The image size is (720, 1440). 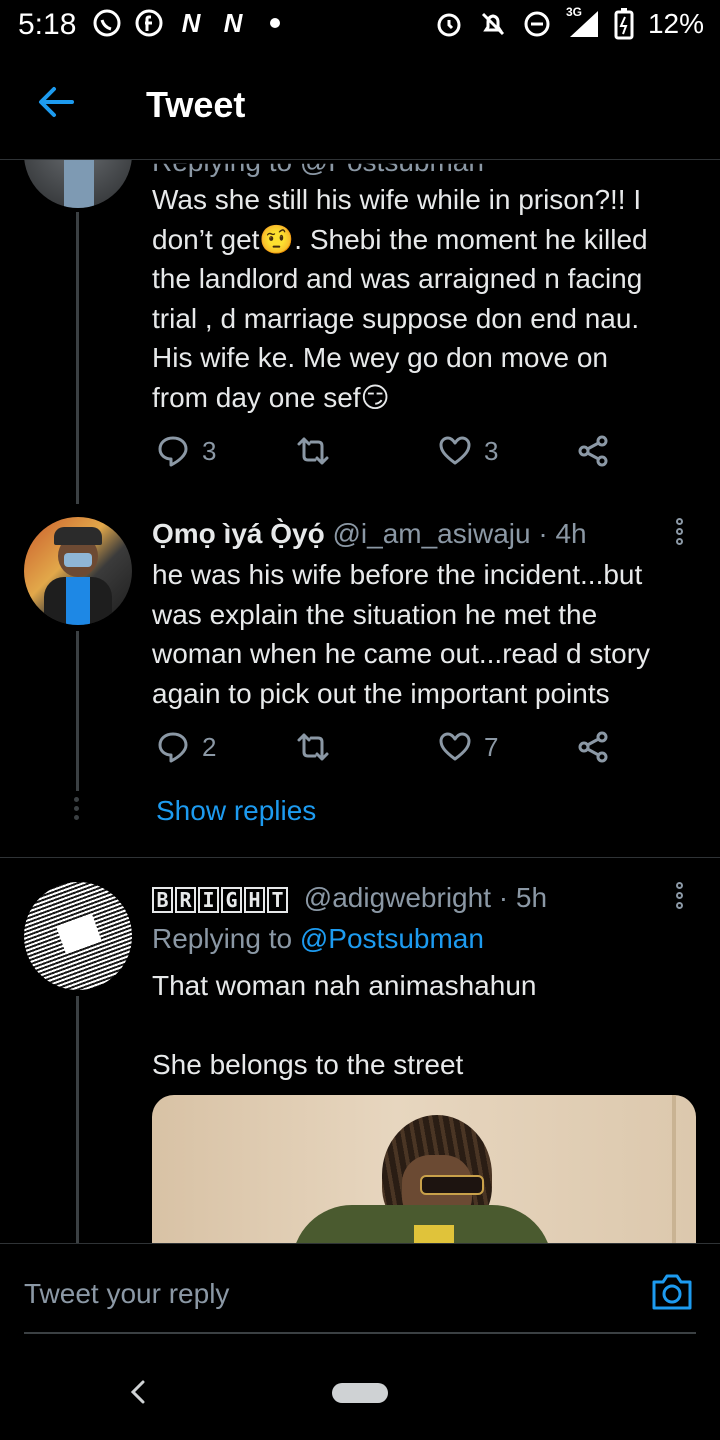 I want to click on name-letter: T, so click(x=277, y=899).